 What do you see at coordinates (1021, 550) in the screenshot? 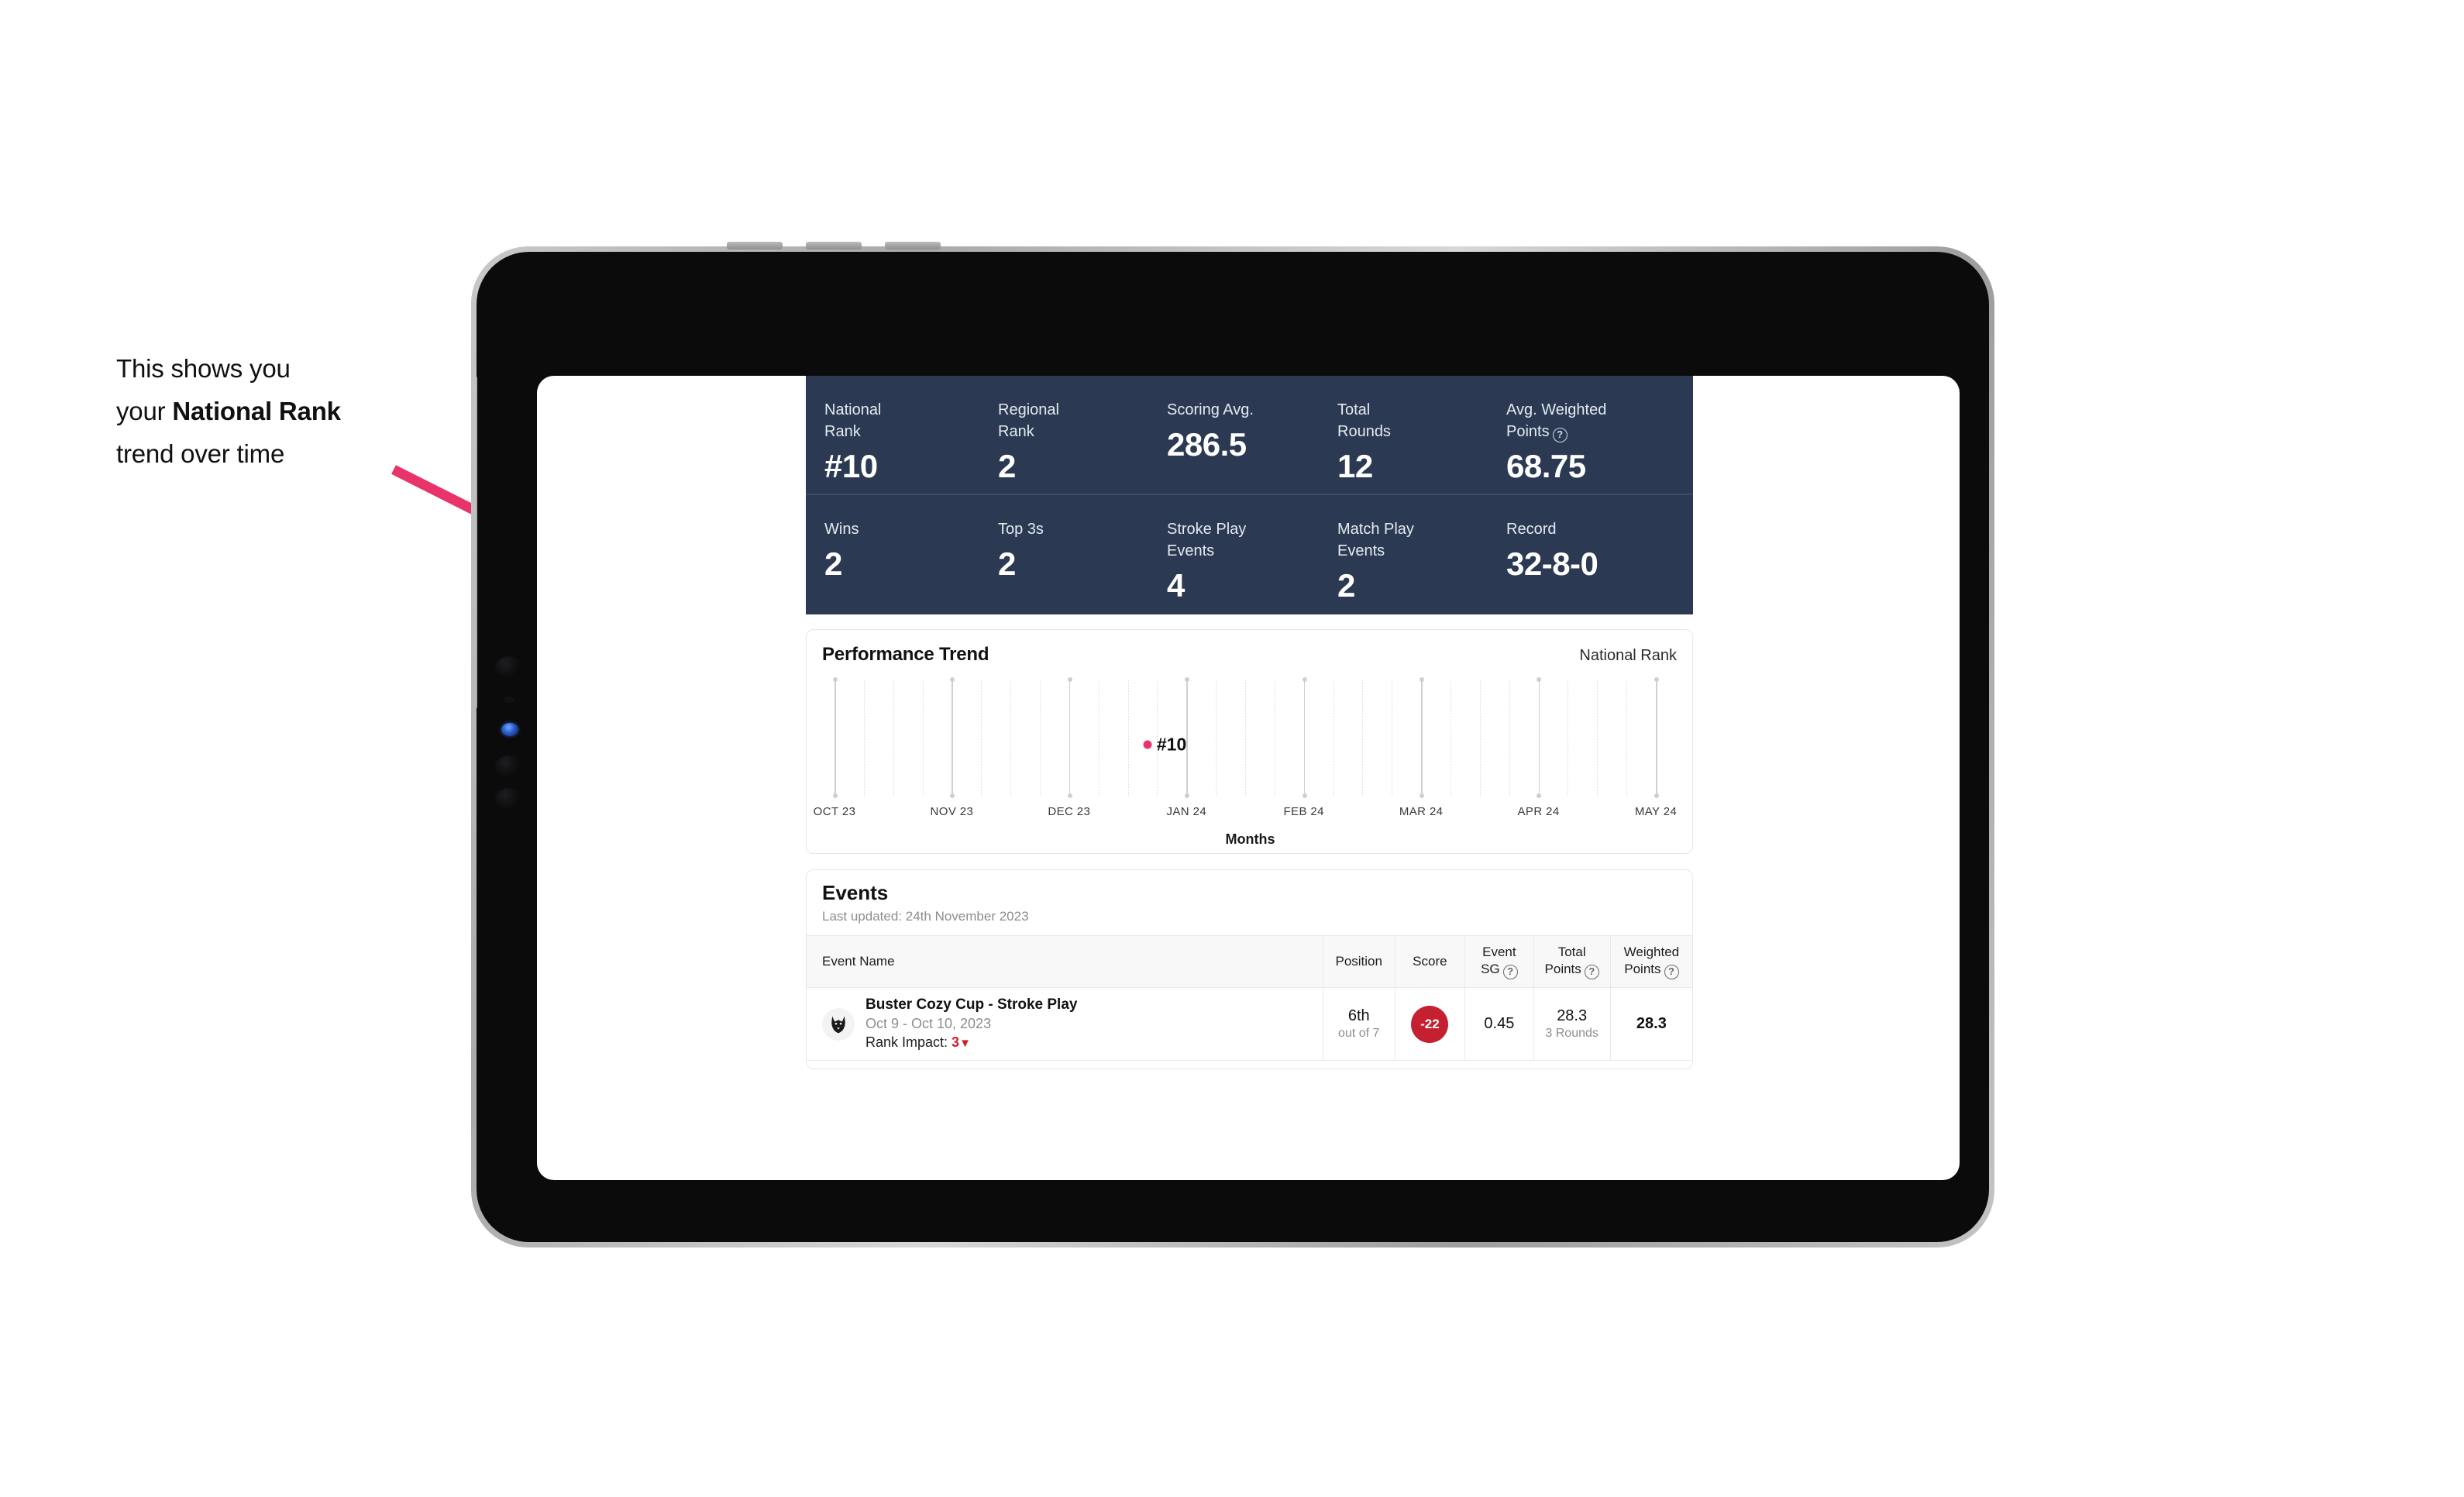
I see `stat-top-3s: Top 3s 2` at bounding box center [1021, 550].